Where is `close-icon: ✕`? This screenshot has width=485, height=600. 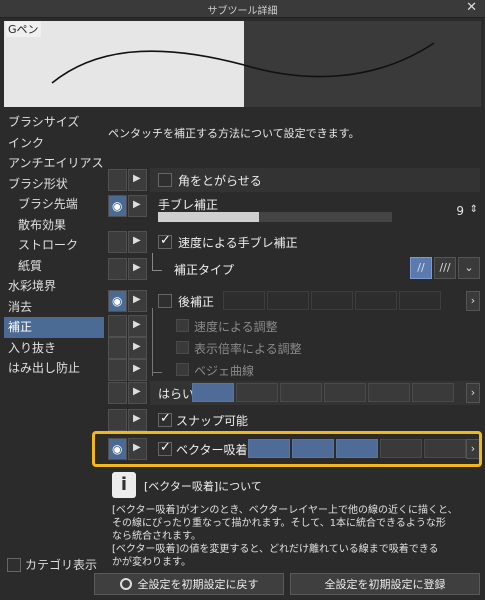 close-icon: ✕ is located at coordinates (471, 7).